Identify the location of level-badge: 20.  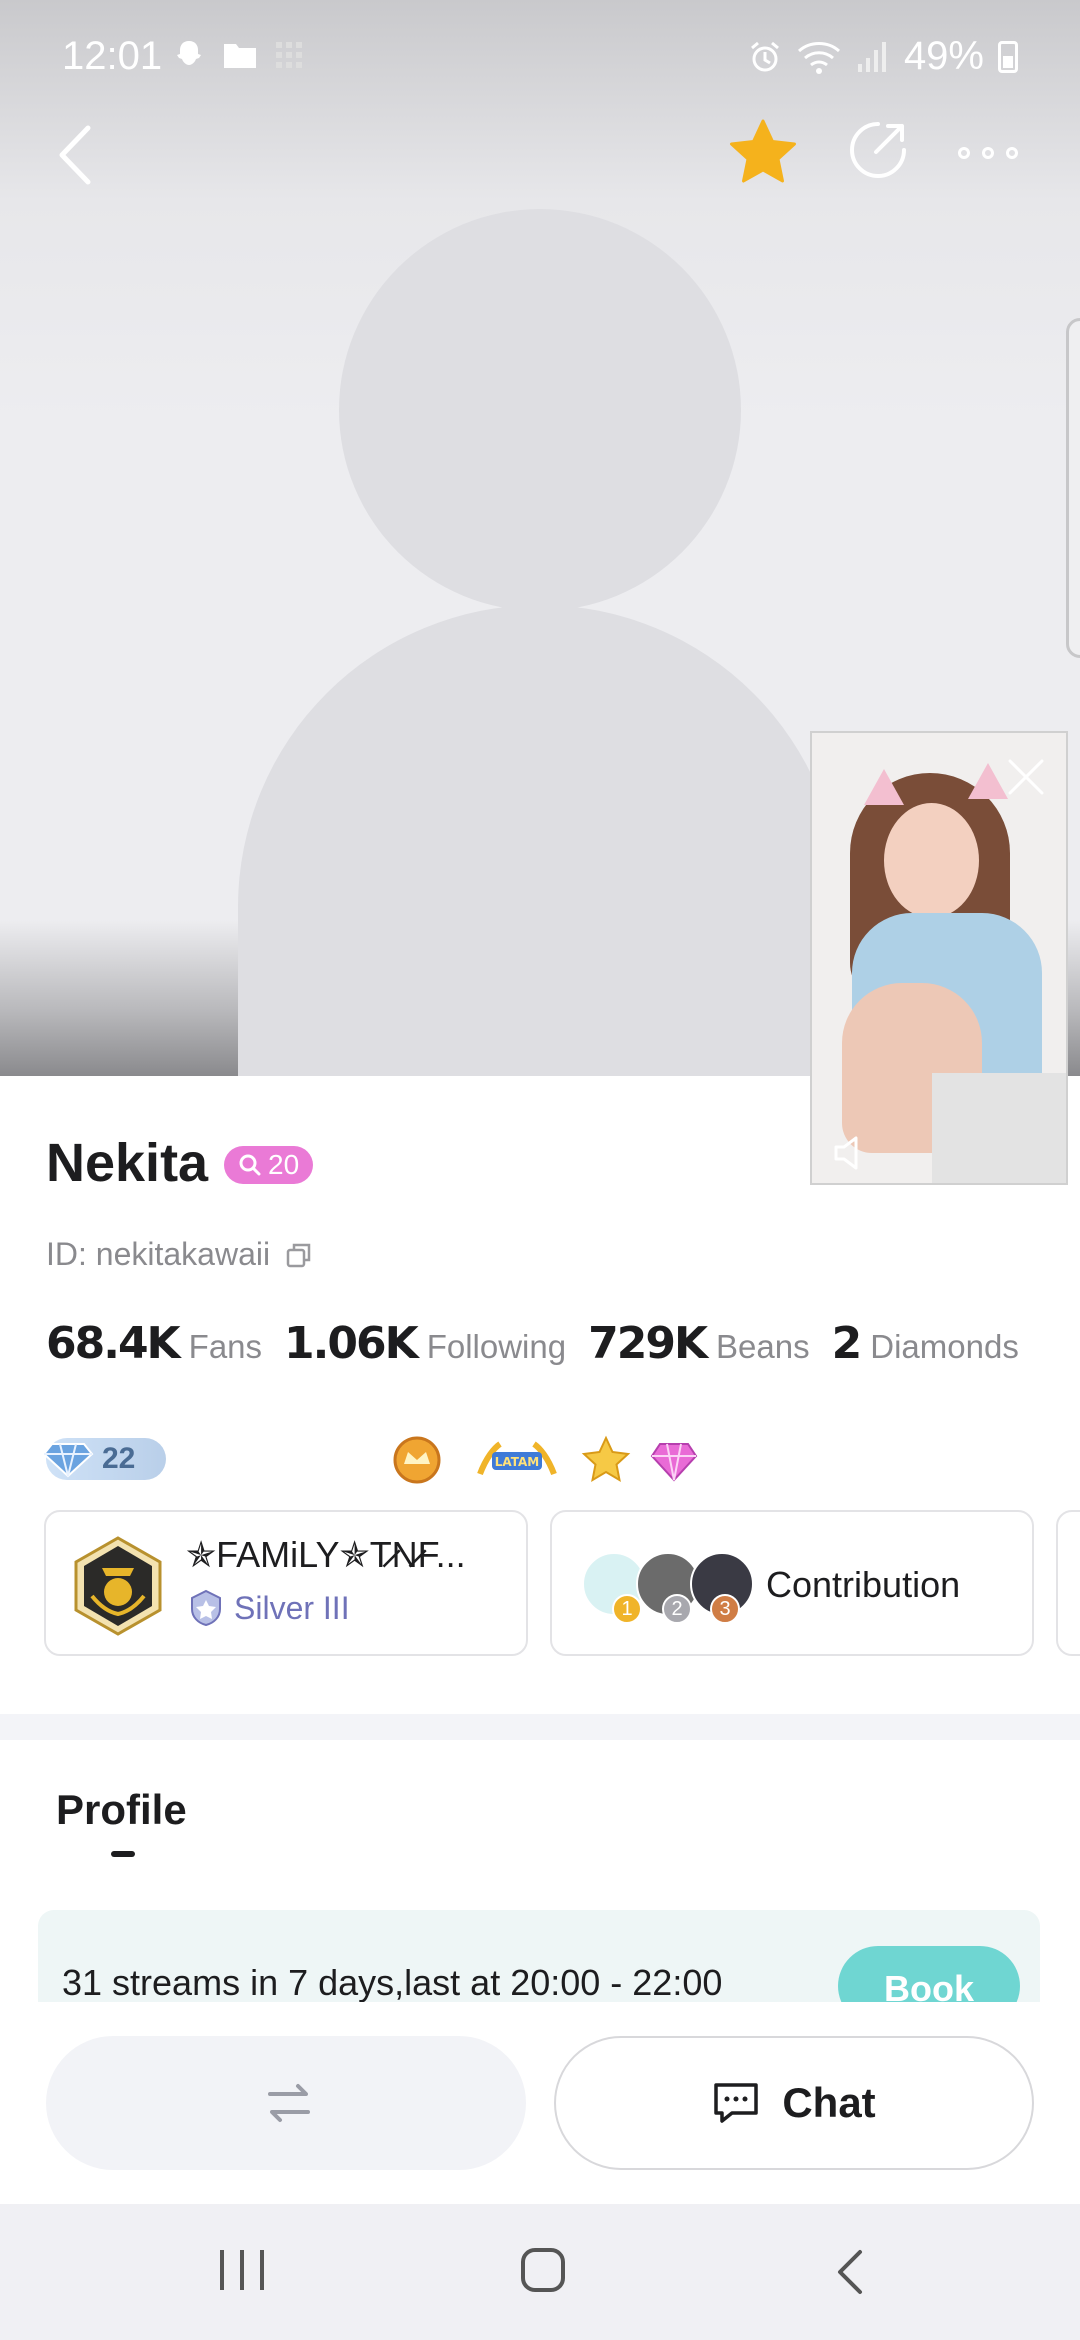
(269, 1165).